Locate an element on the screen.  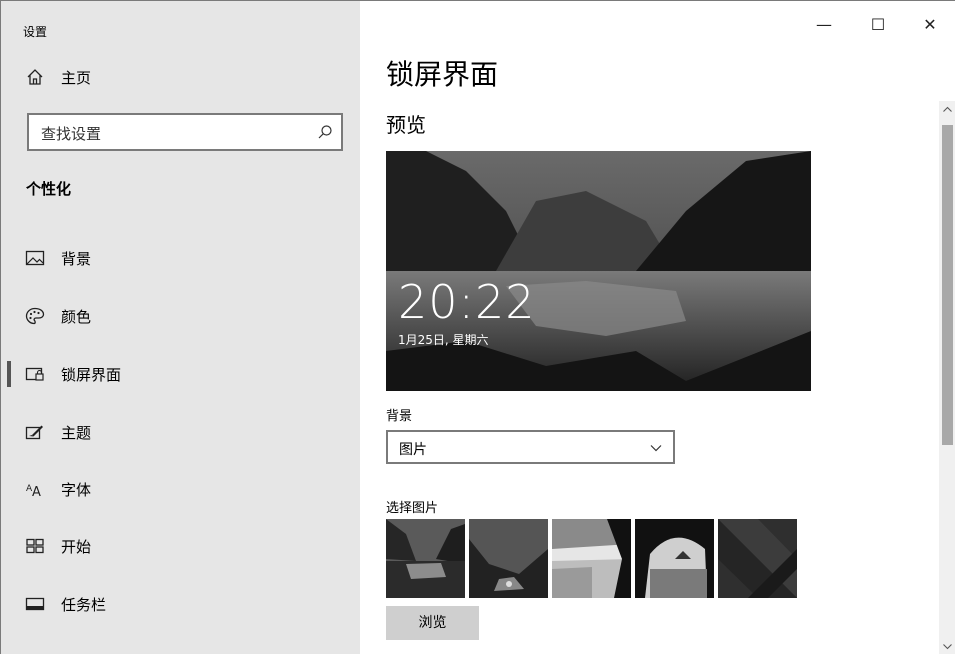
sidebar-item-label: 锁屏界面 is located at coordinates (91, 375).